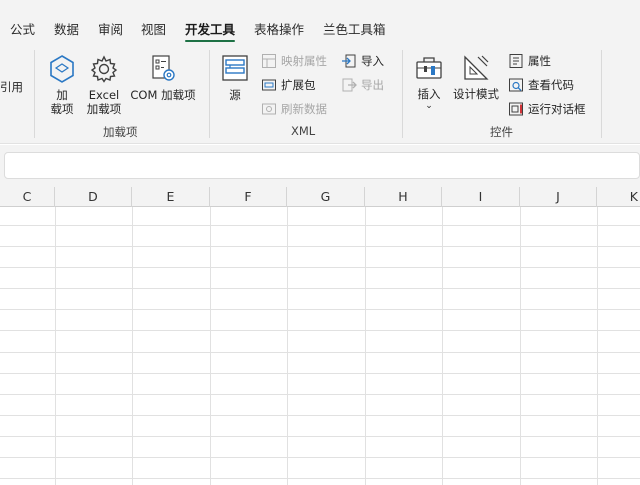  I want to click on toolbox-icon, so click(429, 68).